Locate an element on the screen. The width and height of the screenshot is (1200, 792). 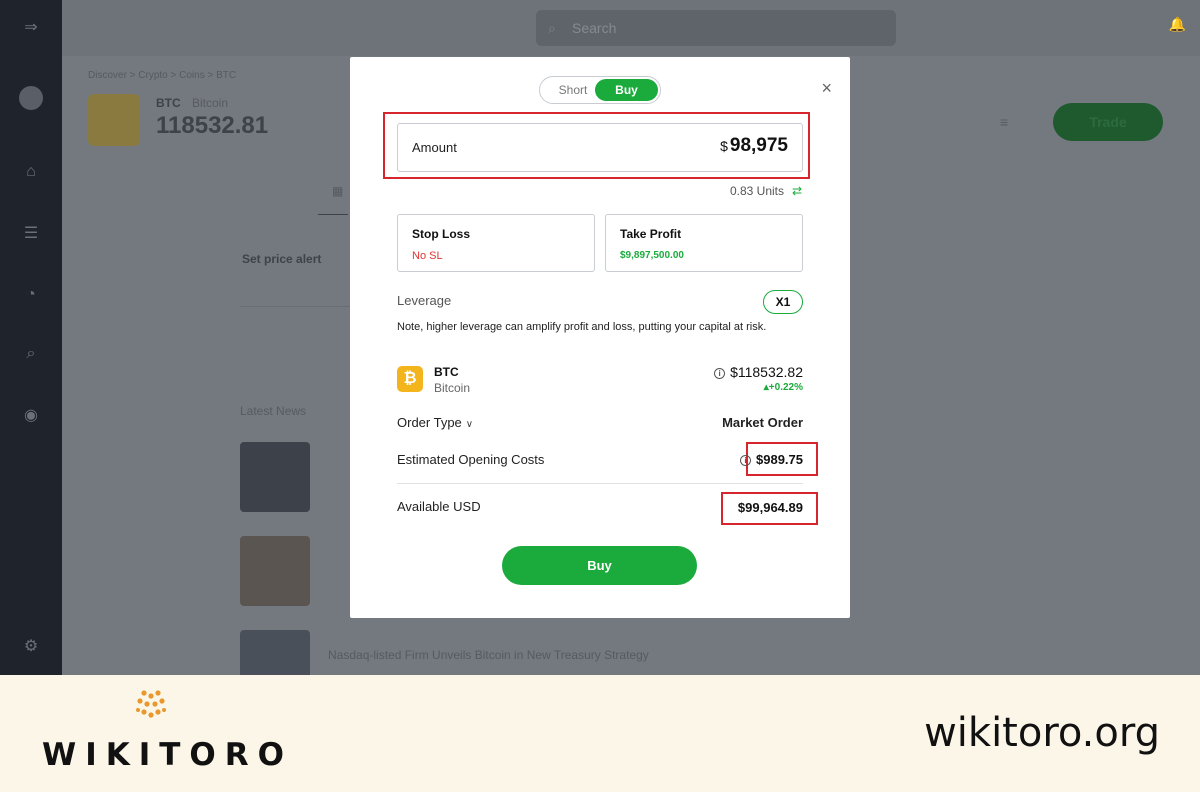
avatar is located at coordinates (31, 98).